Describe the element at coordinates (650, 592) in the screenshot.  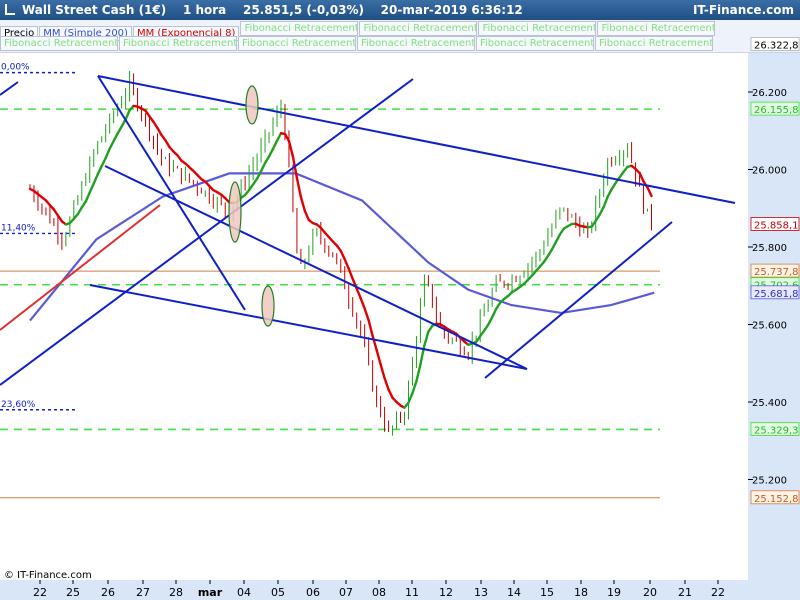
I see `x-tick-label: 20` at that location.